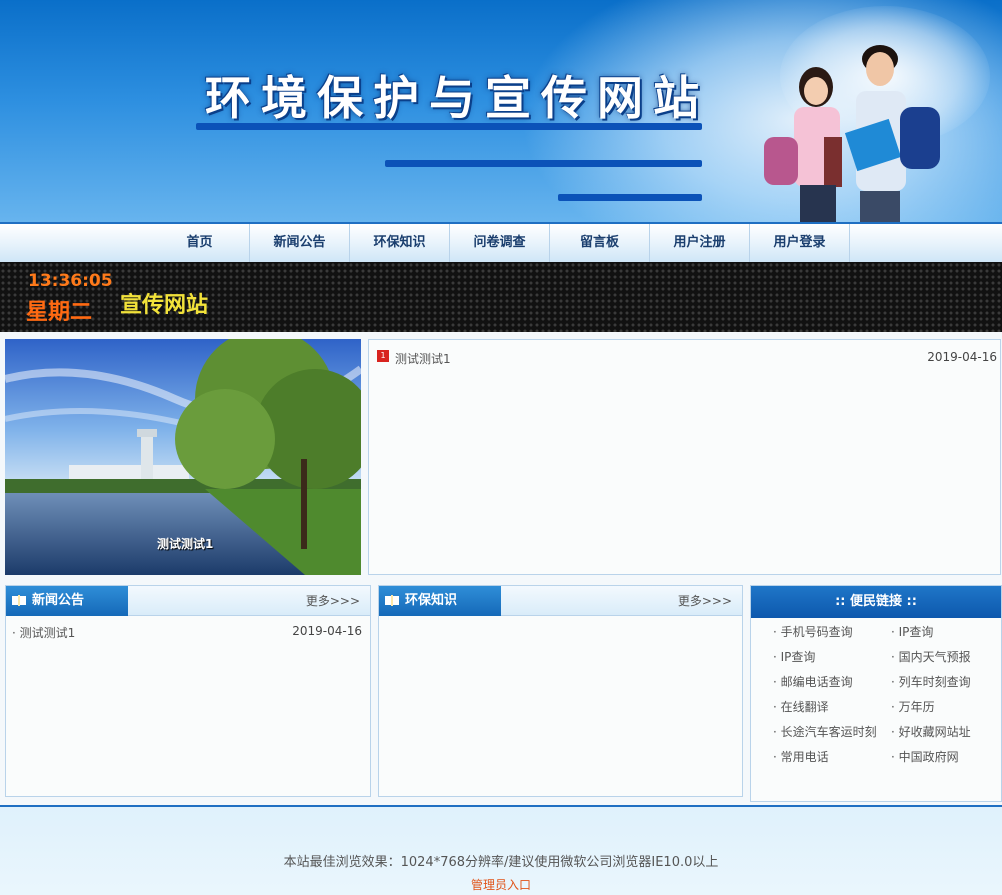  What do you see at coordinates (58, 600) in the screenshot?
I see `panel-title-text: 新闻公告` at bounding box center [58, 600].